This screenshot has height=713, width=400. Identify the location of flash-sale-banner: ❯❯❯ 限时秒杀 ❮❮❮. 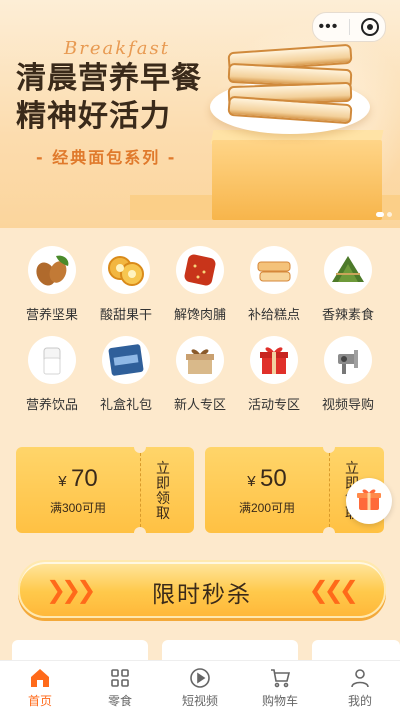
(202, 589).